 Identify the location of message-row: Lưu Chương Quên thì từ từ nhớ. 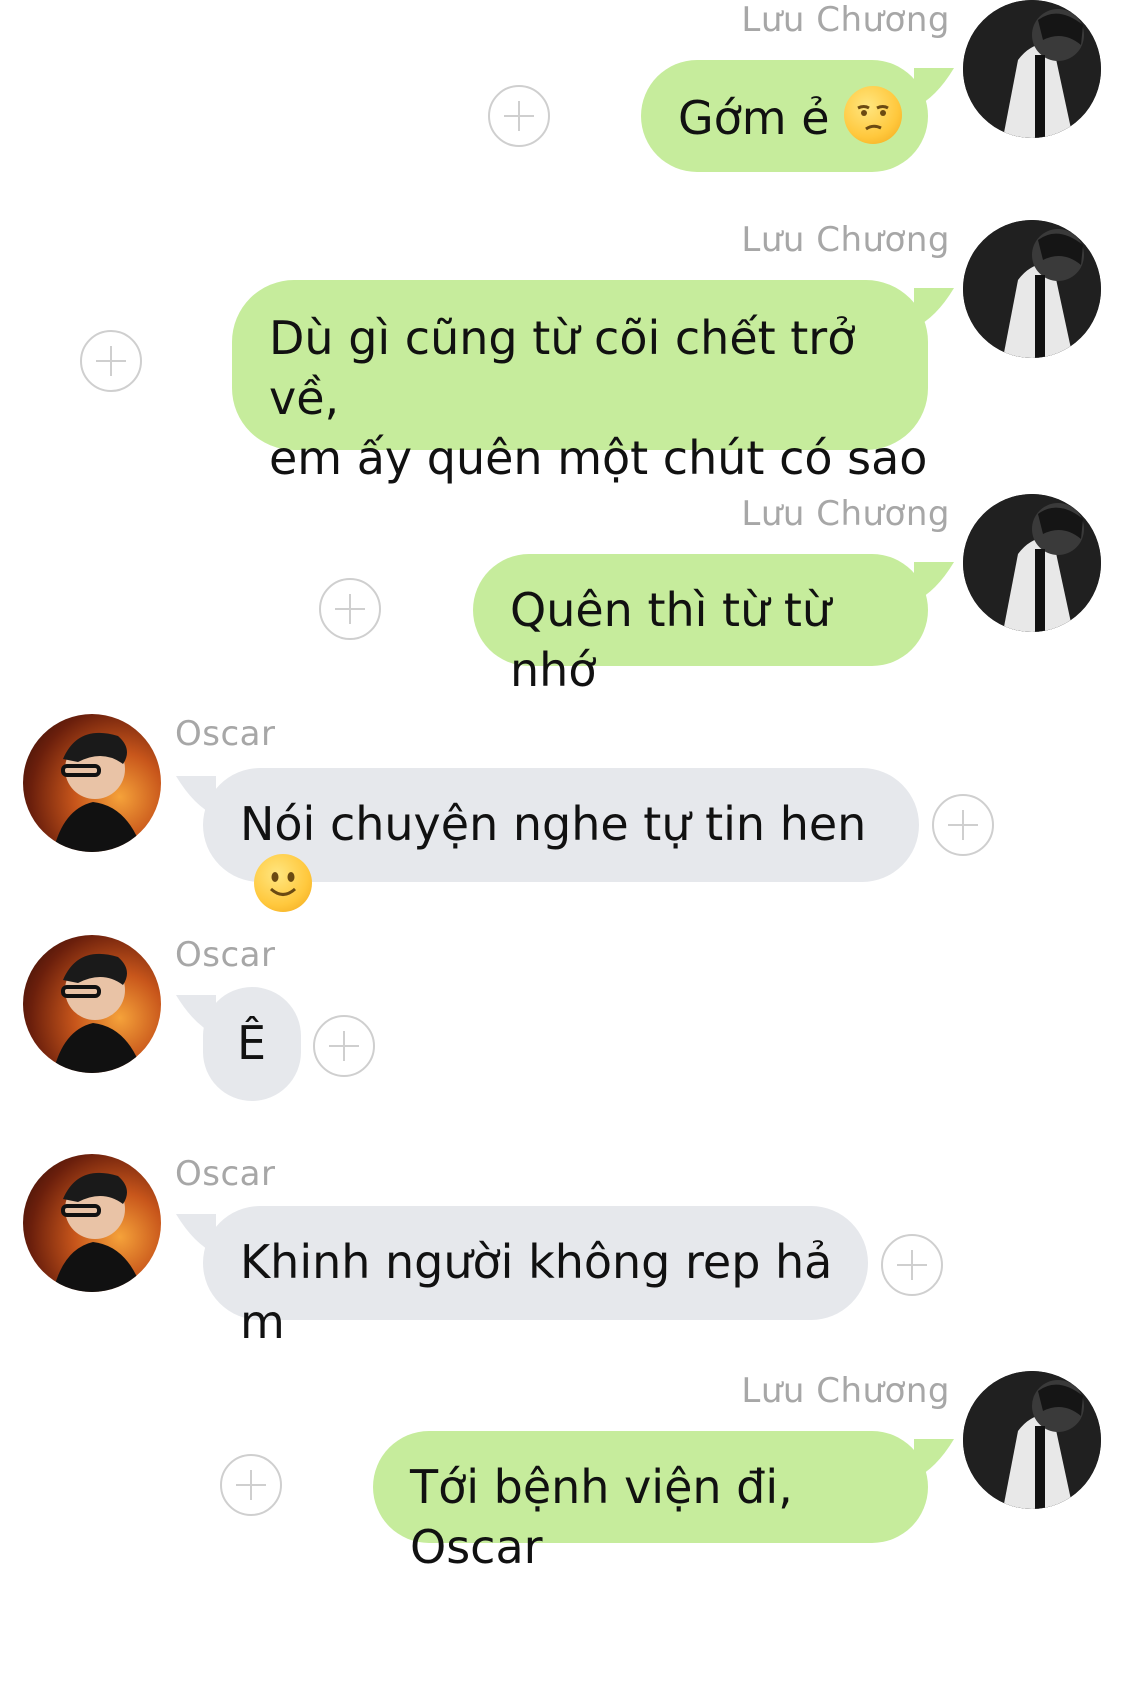
(562, 595).